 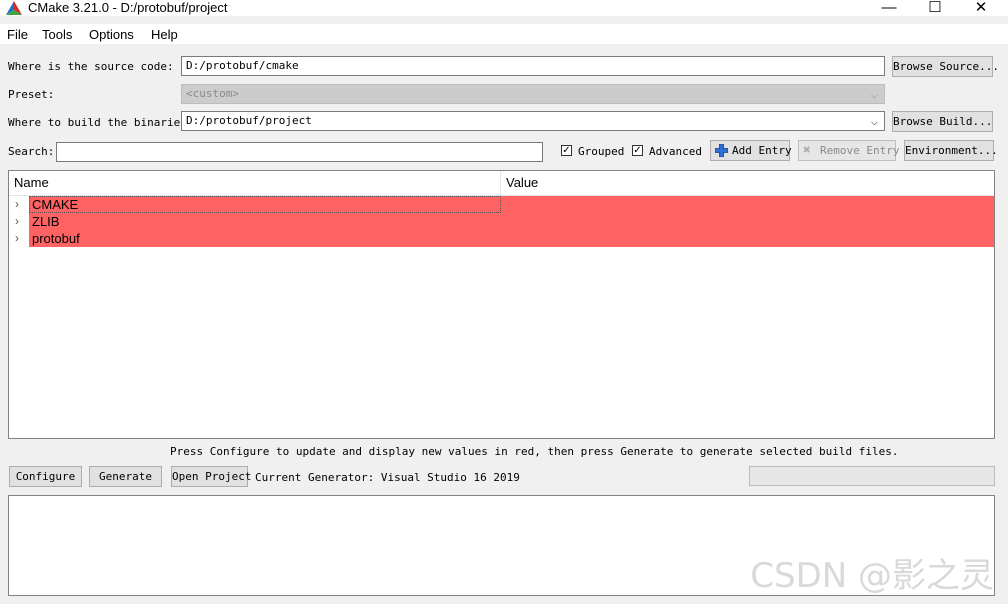 What do you see at coordinates (872, 476) in the screenshot?
I see `progress-bar` at bounding box center [872, 476].